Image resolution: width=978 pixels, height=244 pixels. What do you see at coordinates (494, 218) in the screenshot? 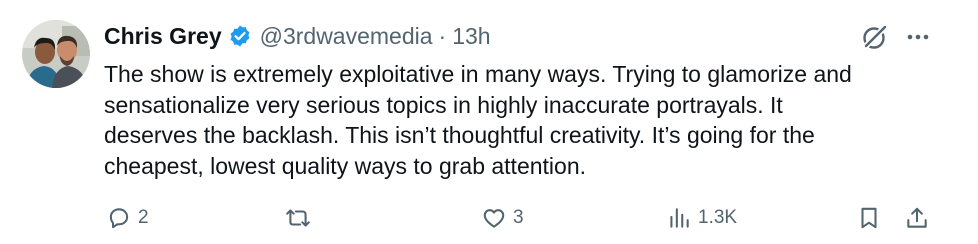
I see `heart-icon` at bounding box center [494, 218].